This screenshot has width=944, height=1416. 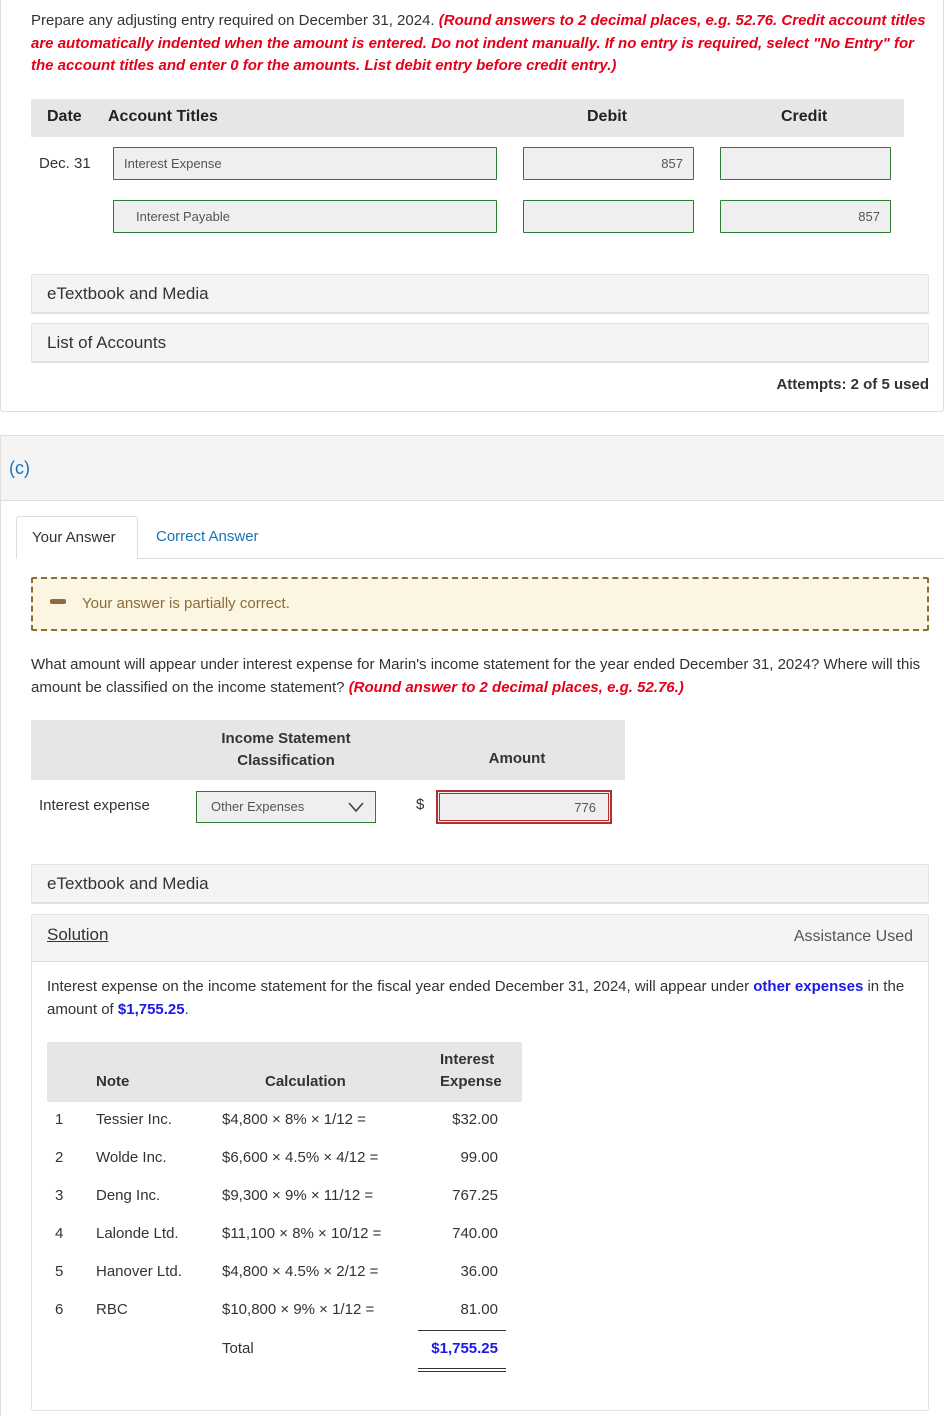 What do you see at coordinates (77, 935) in the screenshot?
I see `solution-toggle: Solution` at bounding box center [77, 935].